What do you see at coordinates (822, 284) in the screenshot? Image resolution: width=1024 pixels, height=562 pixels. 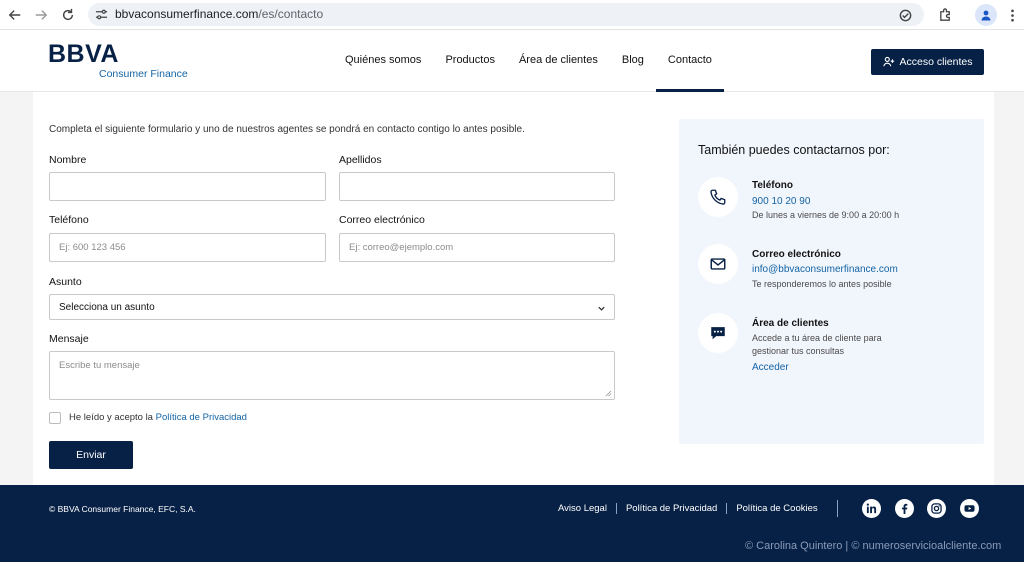 I see `email-note: Te responderemos lo antes posible` at bounding box center [822, 284].